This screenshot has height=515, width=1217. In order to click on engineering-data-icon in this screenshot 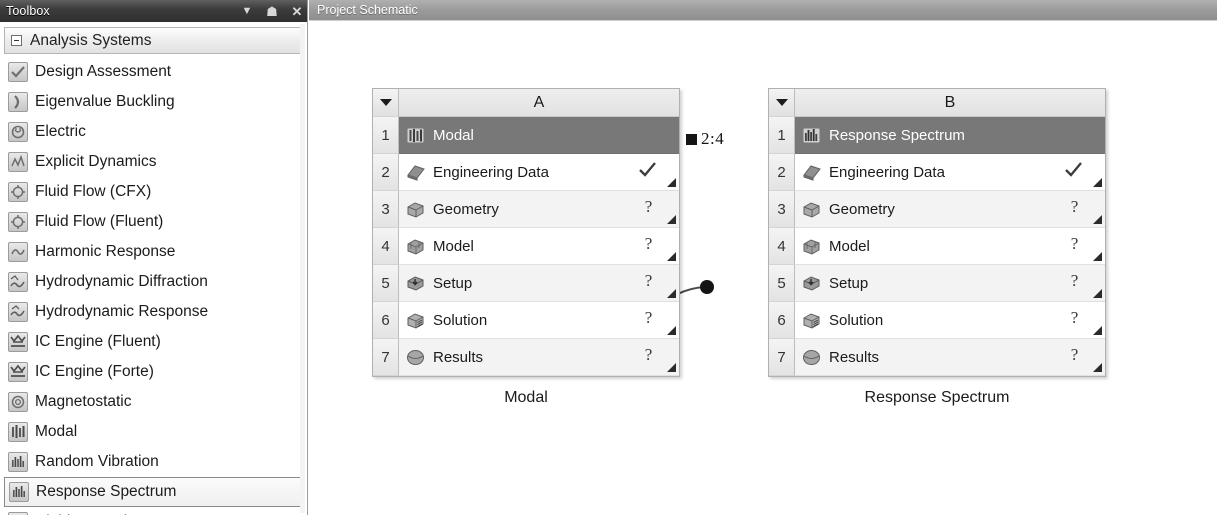, I will do `click(811, 172)`.